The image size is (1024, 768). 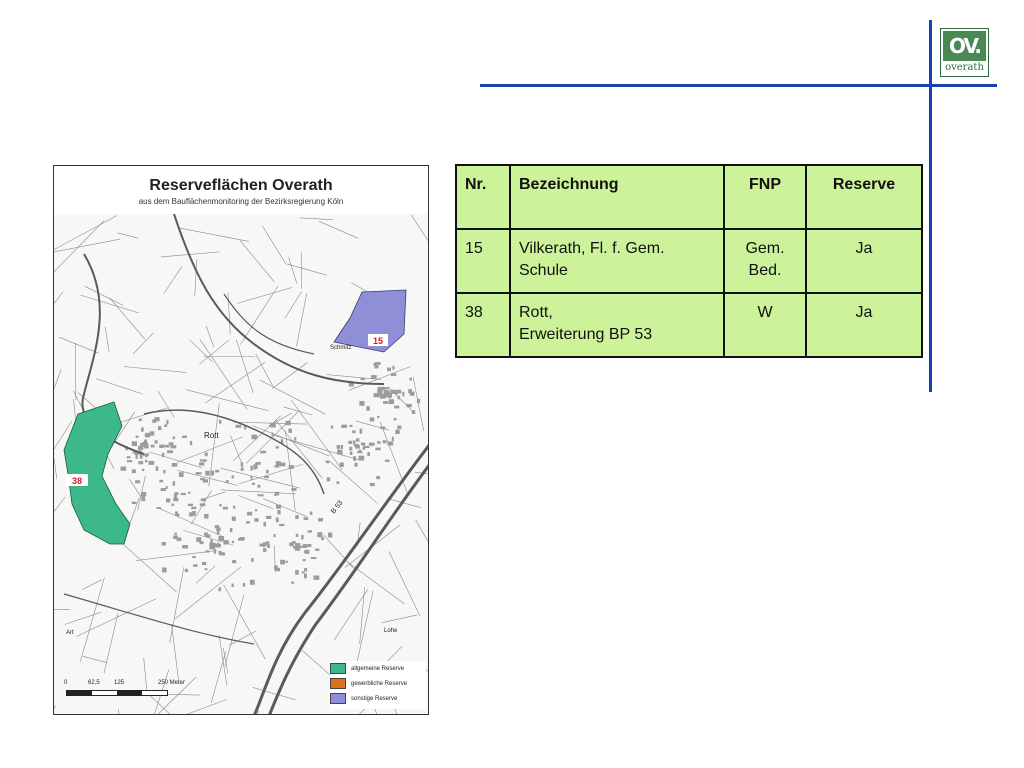 I want to click on cell-fnp-line1: Gem., so click(x=765, y=248).